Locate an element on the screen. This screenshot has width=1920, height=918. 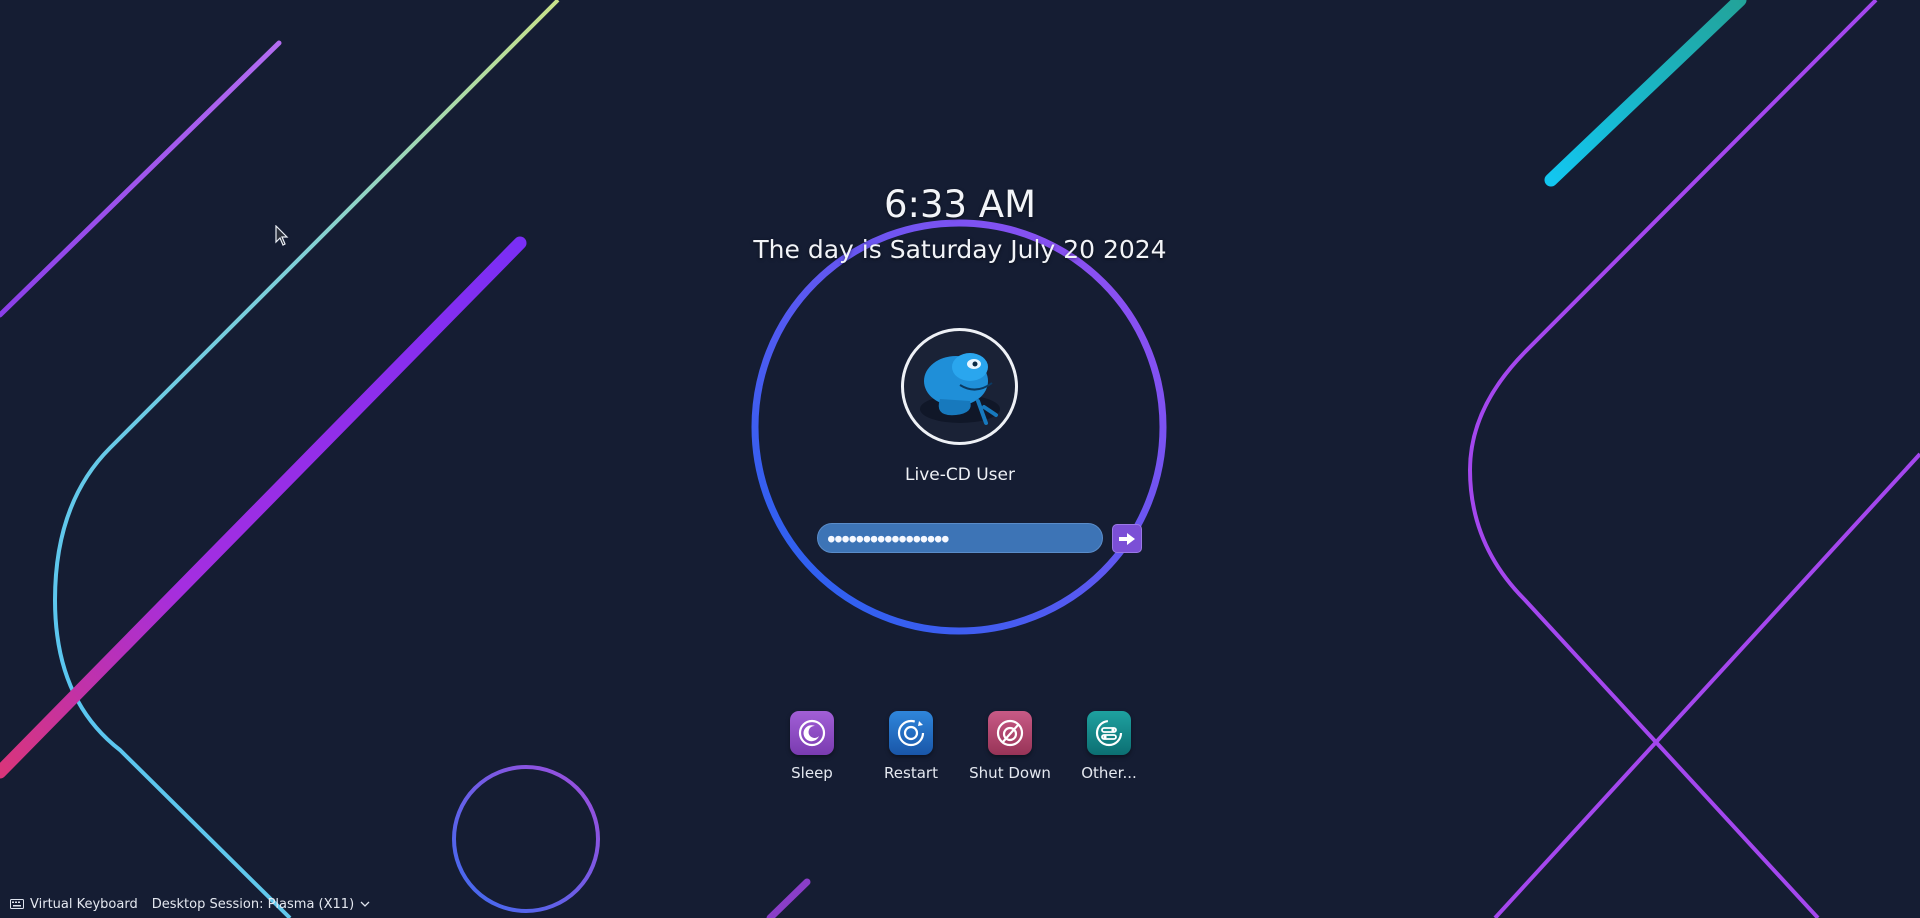
restart-label: Restart is located at coordinates (911, 773).